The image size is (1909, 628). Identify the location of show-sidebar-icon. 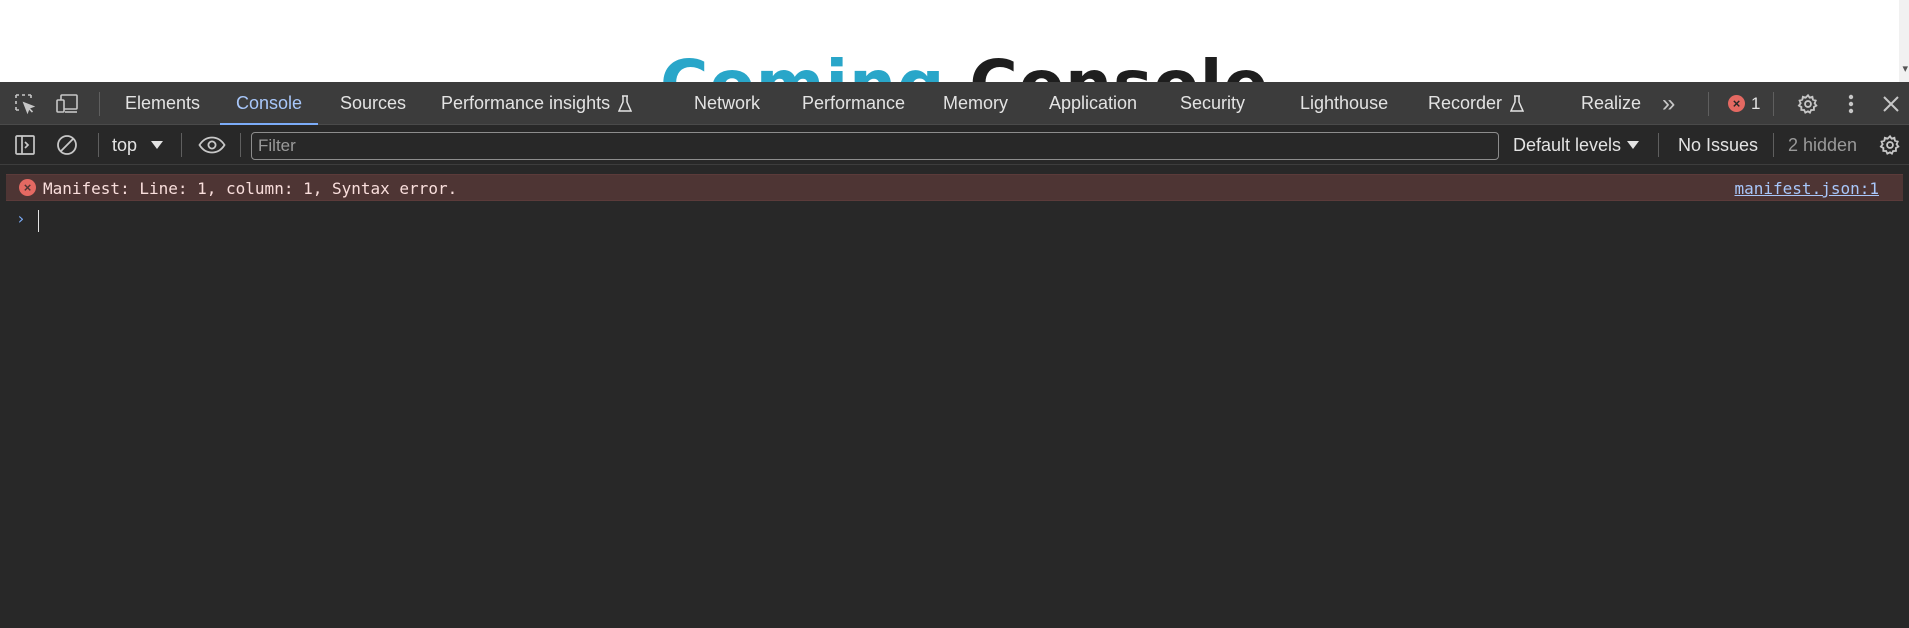
(25, 145).